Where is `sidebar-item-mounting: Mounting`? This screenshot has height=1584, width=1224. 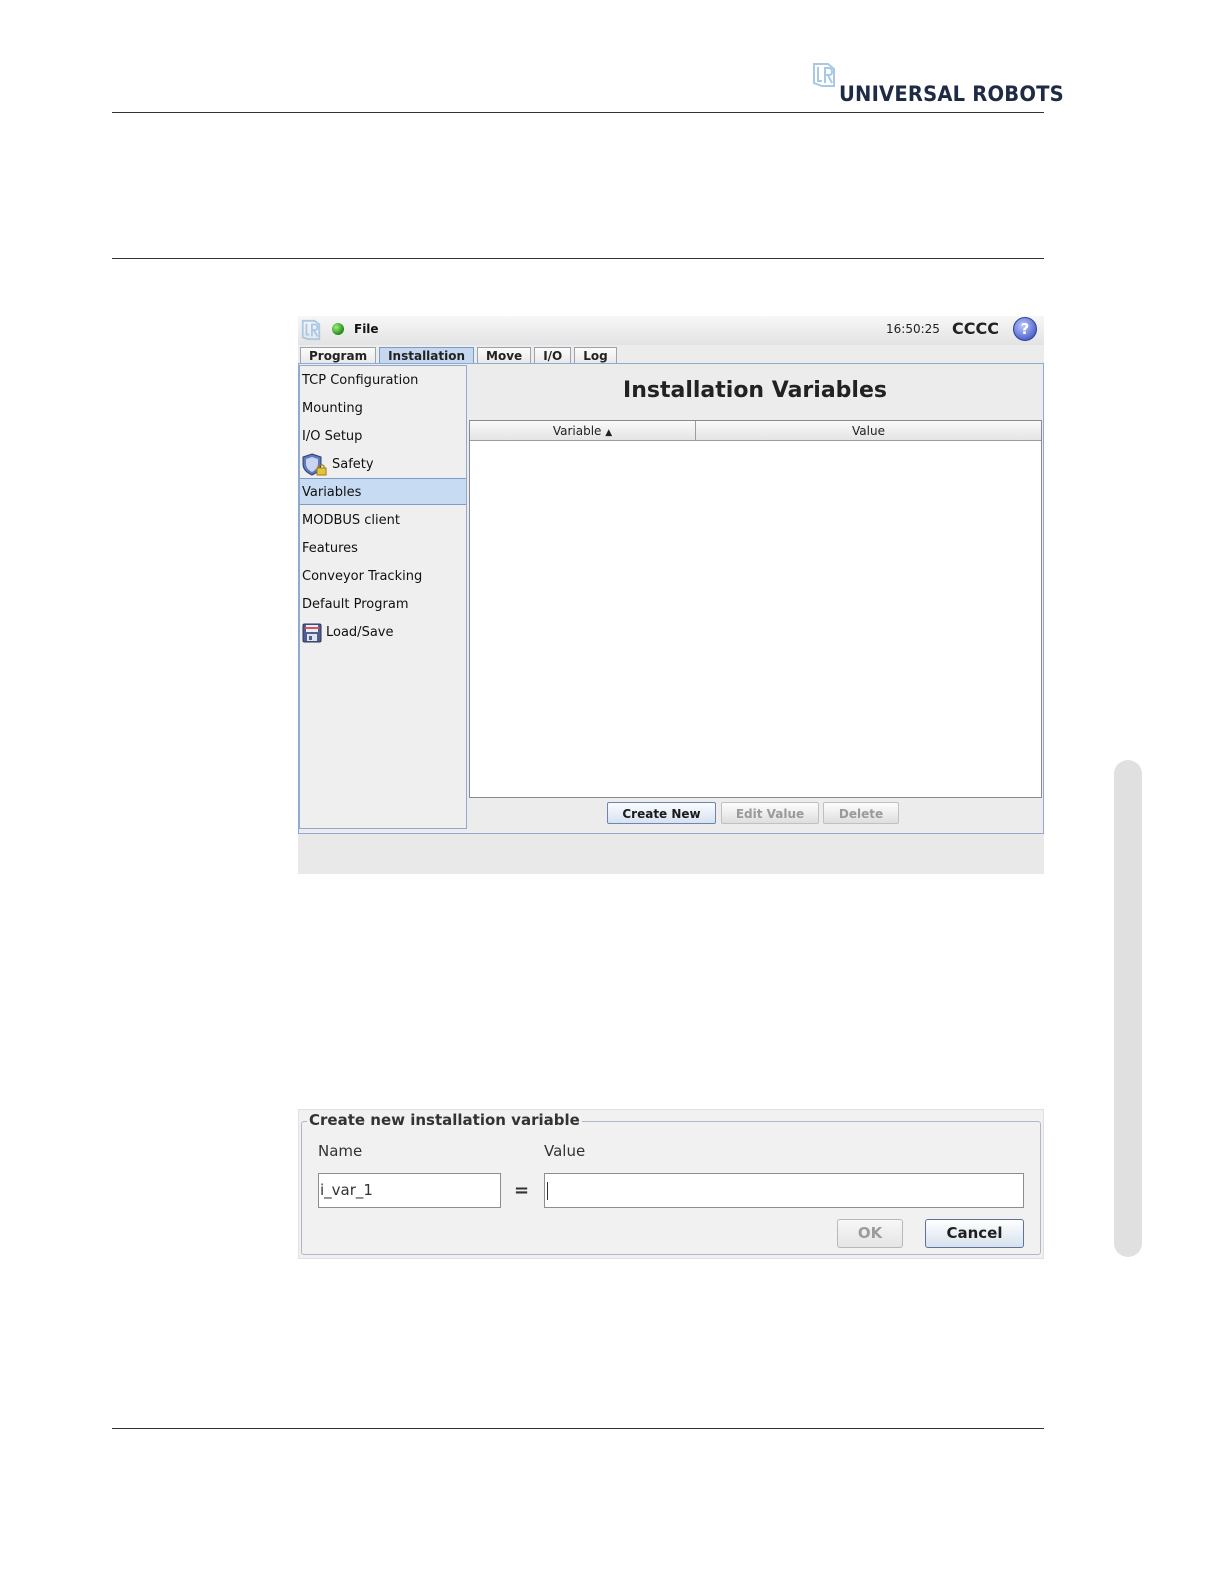 sidebar-item-mounting: Mounting is located at coordinates (383, 408).